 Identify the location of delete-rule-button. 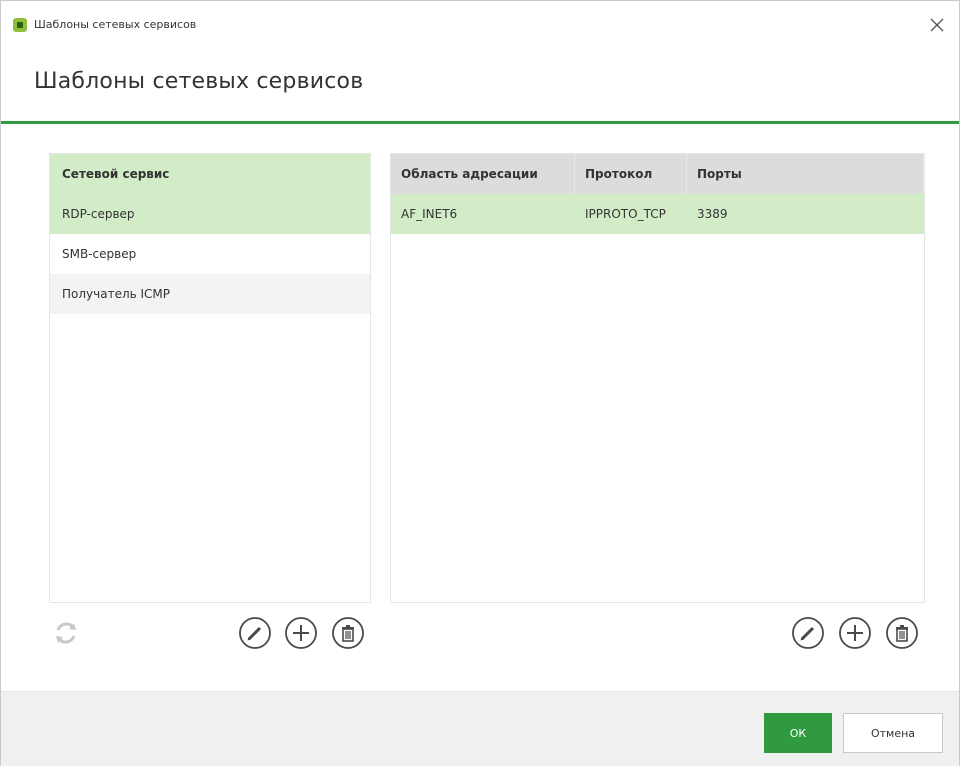
(902, 633).